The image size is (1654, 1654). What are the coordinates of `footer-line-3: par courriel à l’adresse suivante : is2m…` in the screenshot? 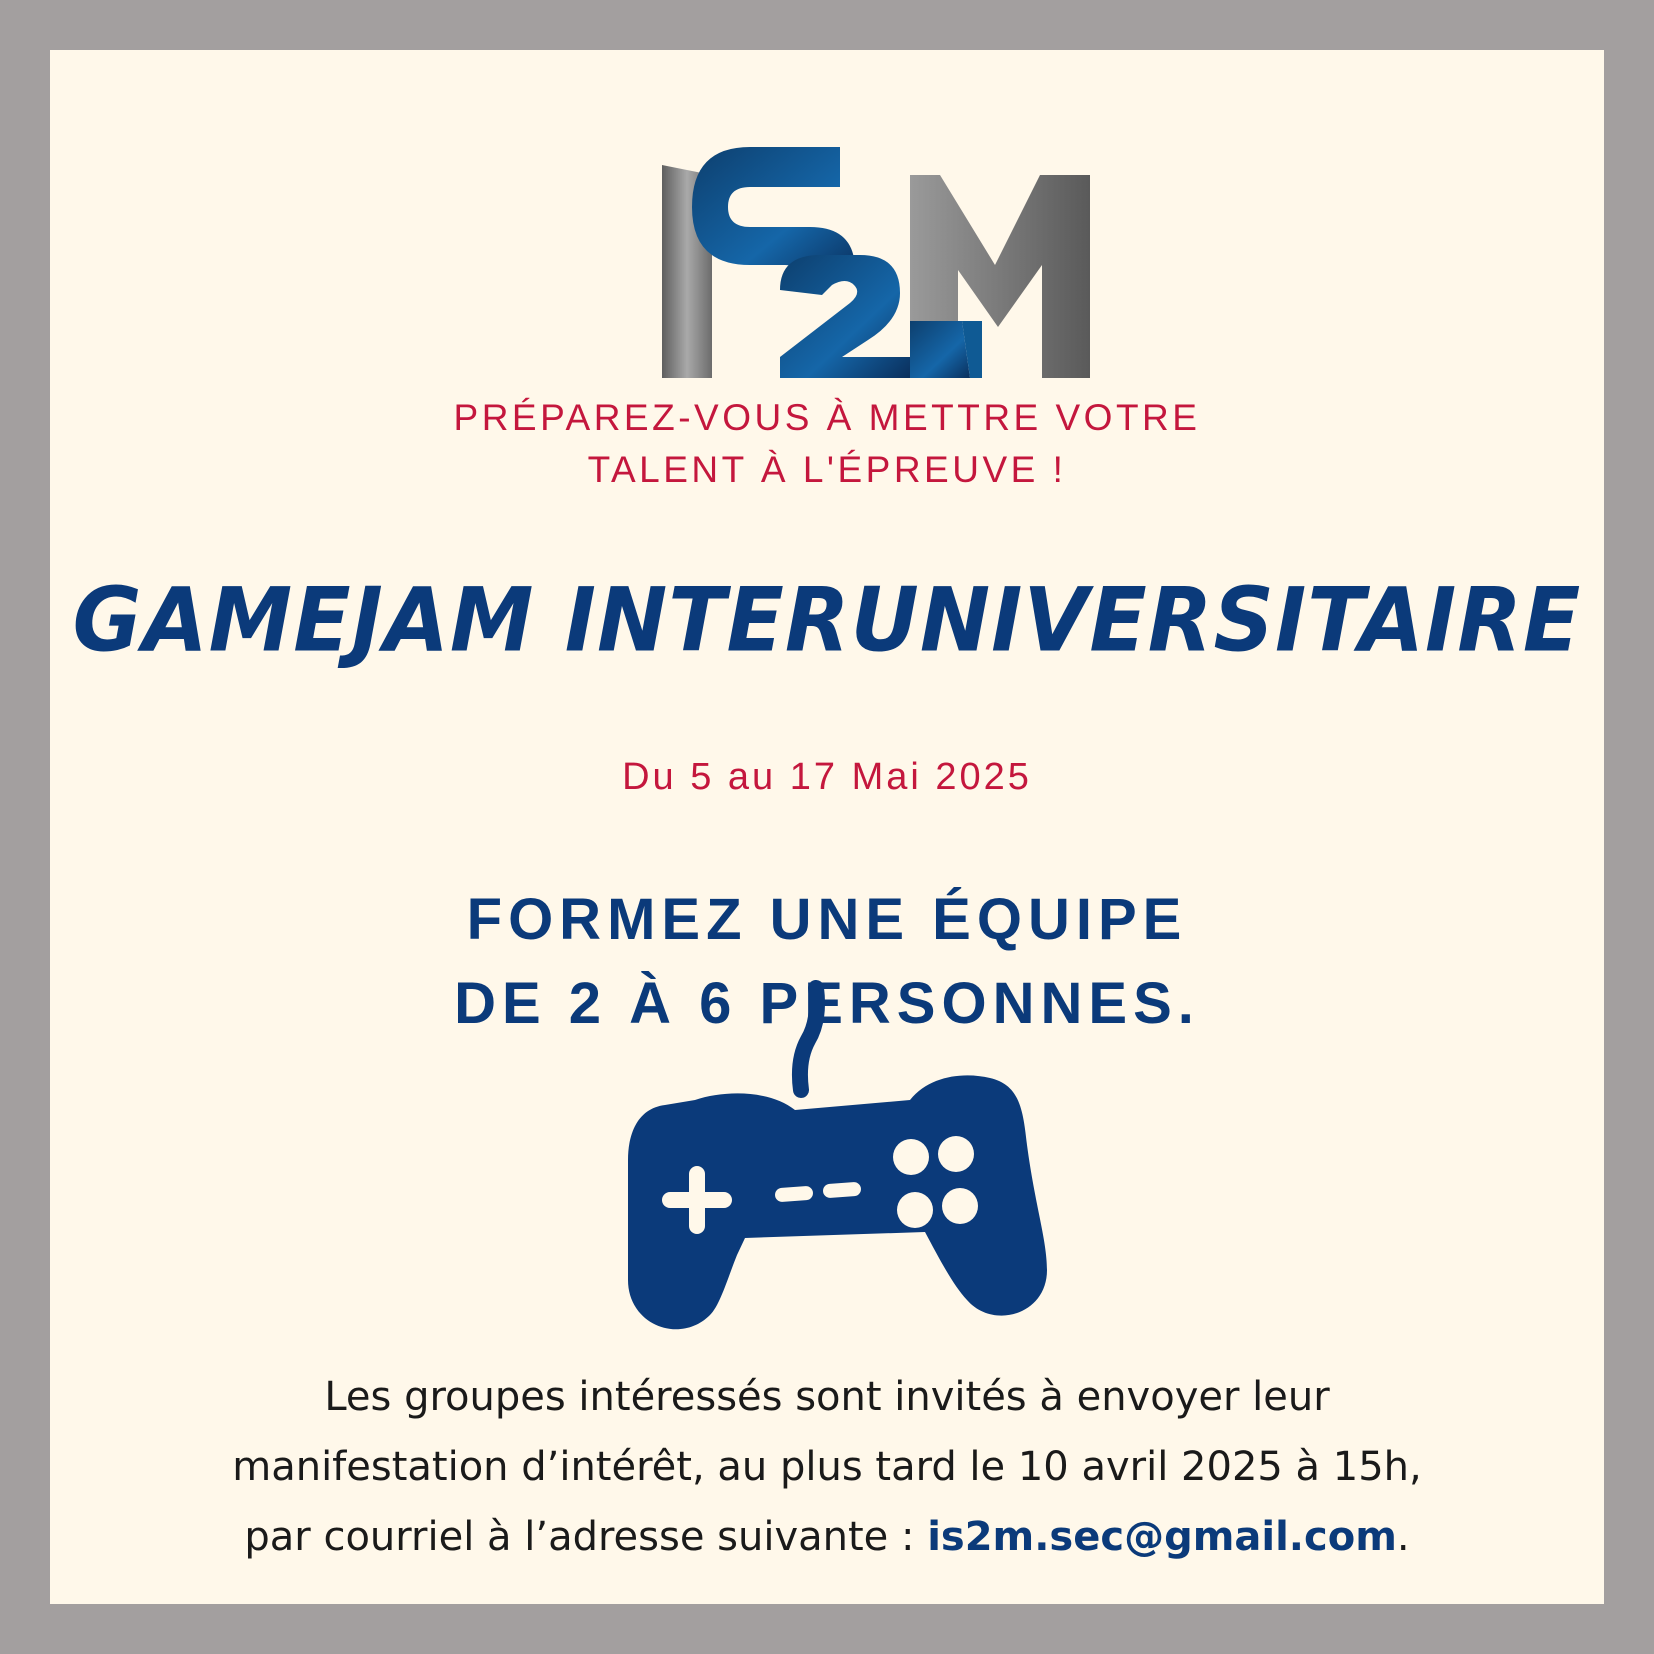 It's located at (827, 1537).